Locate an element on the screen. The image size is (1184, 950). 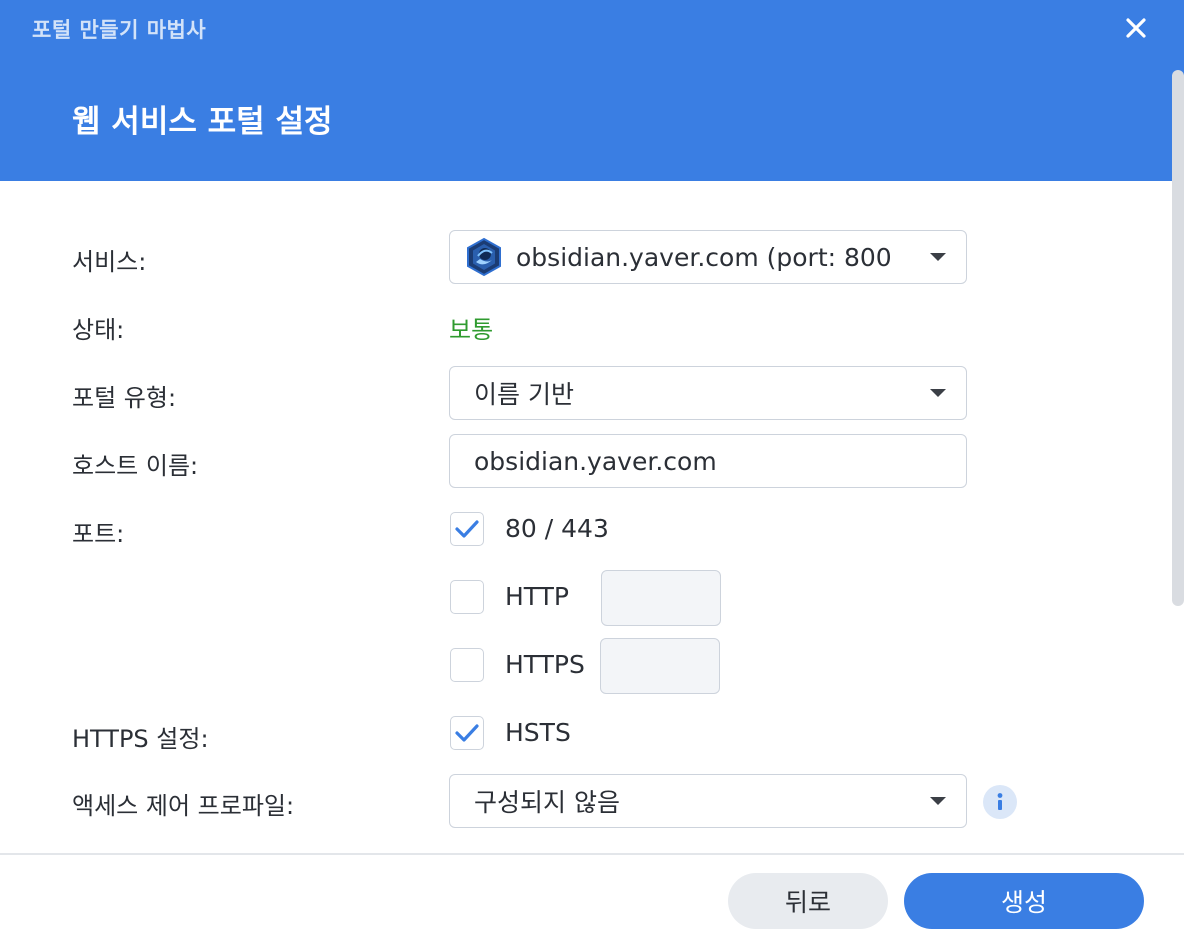
hostname-input: obsidian.yaver.com is located at coordinates (708, 461).